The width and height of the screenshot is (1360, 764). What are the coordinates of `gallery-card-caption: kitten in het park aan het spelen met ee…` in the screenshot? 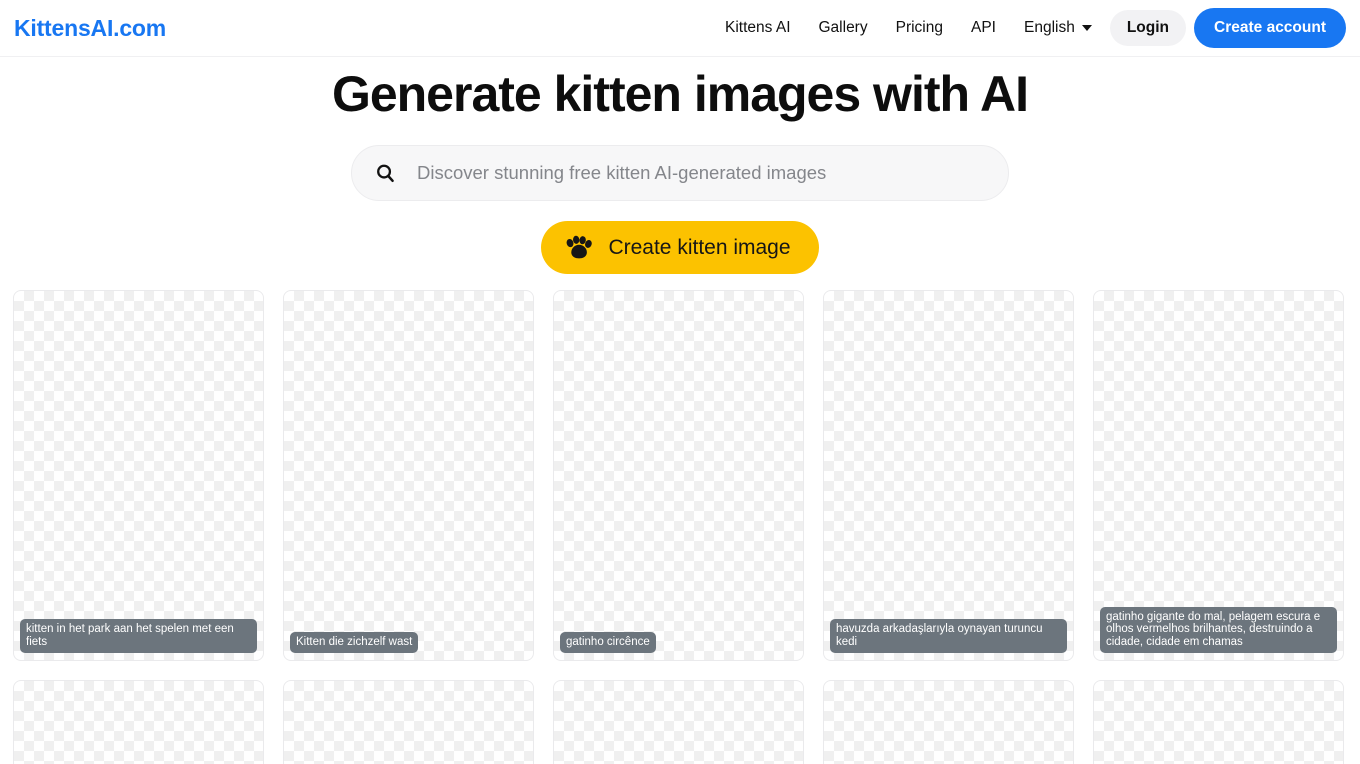 It's located at (138, 636).